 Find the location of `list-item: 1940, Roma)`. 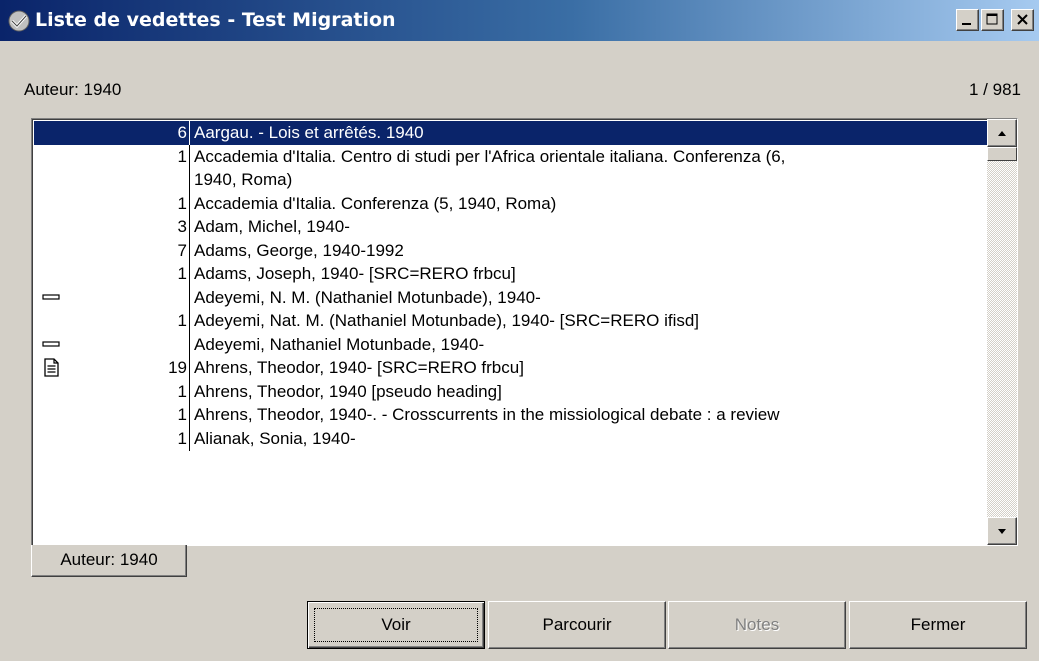

list-item: 1940, Roma) is located at coordinates (510, 180).